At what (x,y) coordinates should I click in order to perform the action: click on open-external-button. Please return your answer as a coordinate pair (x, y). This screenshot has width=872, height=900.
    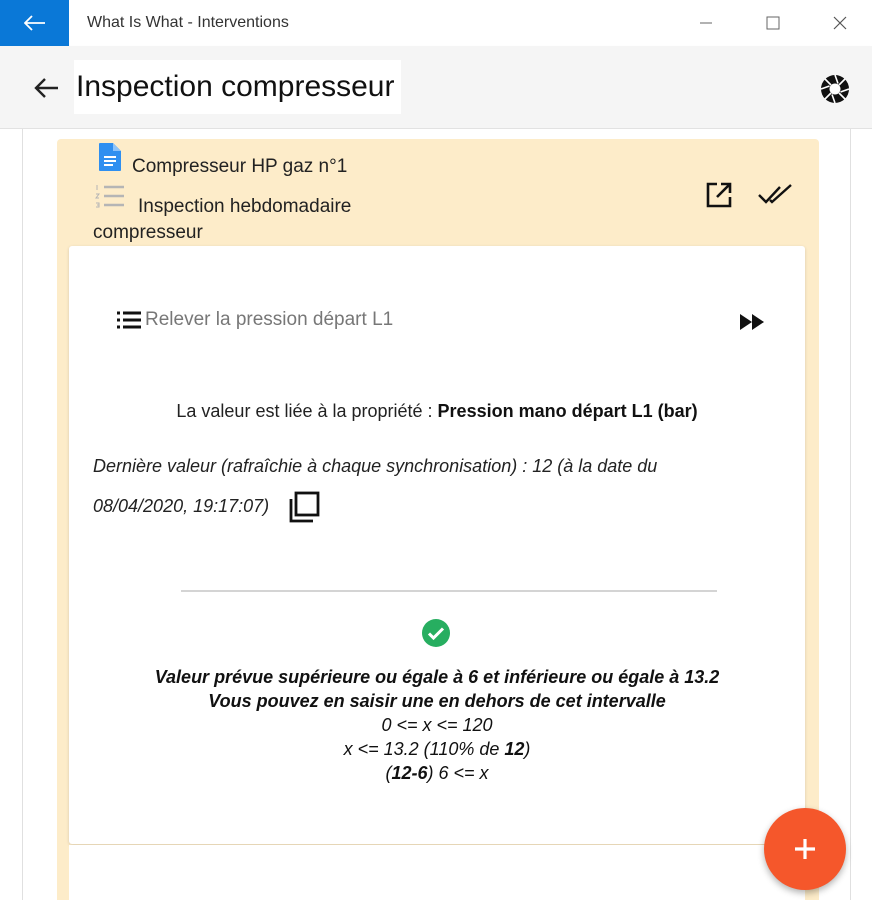
    Looking at the image, I should click on (719, 195).